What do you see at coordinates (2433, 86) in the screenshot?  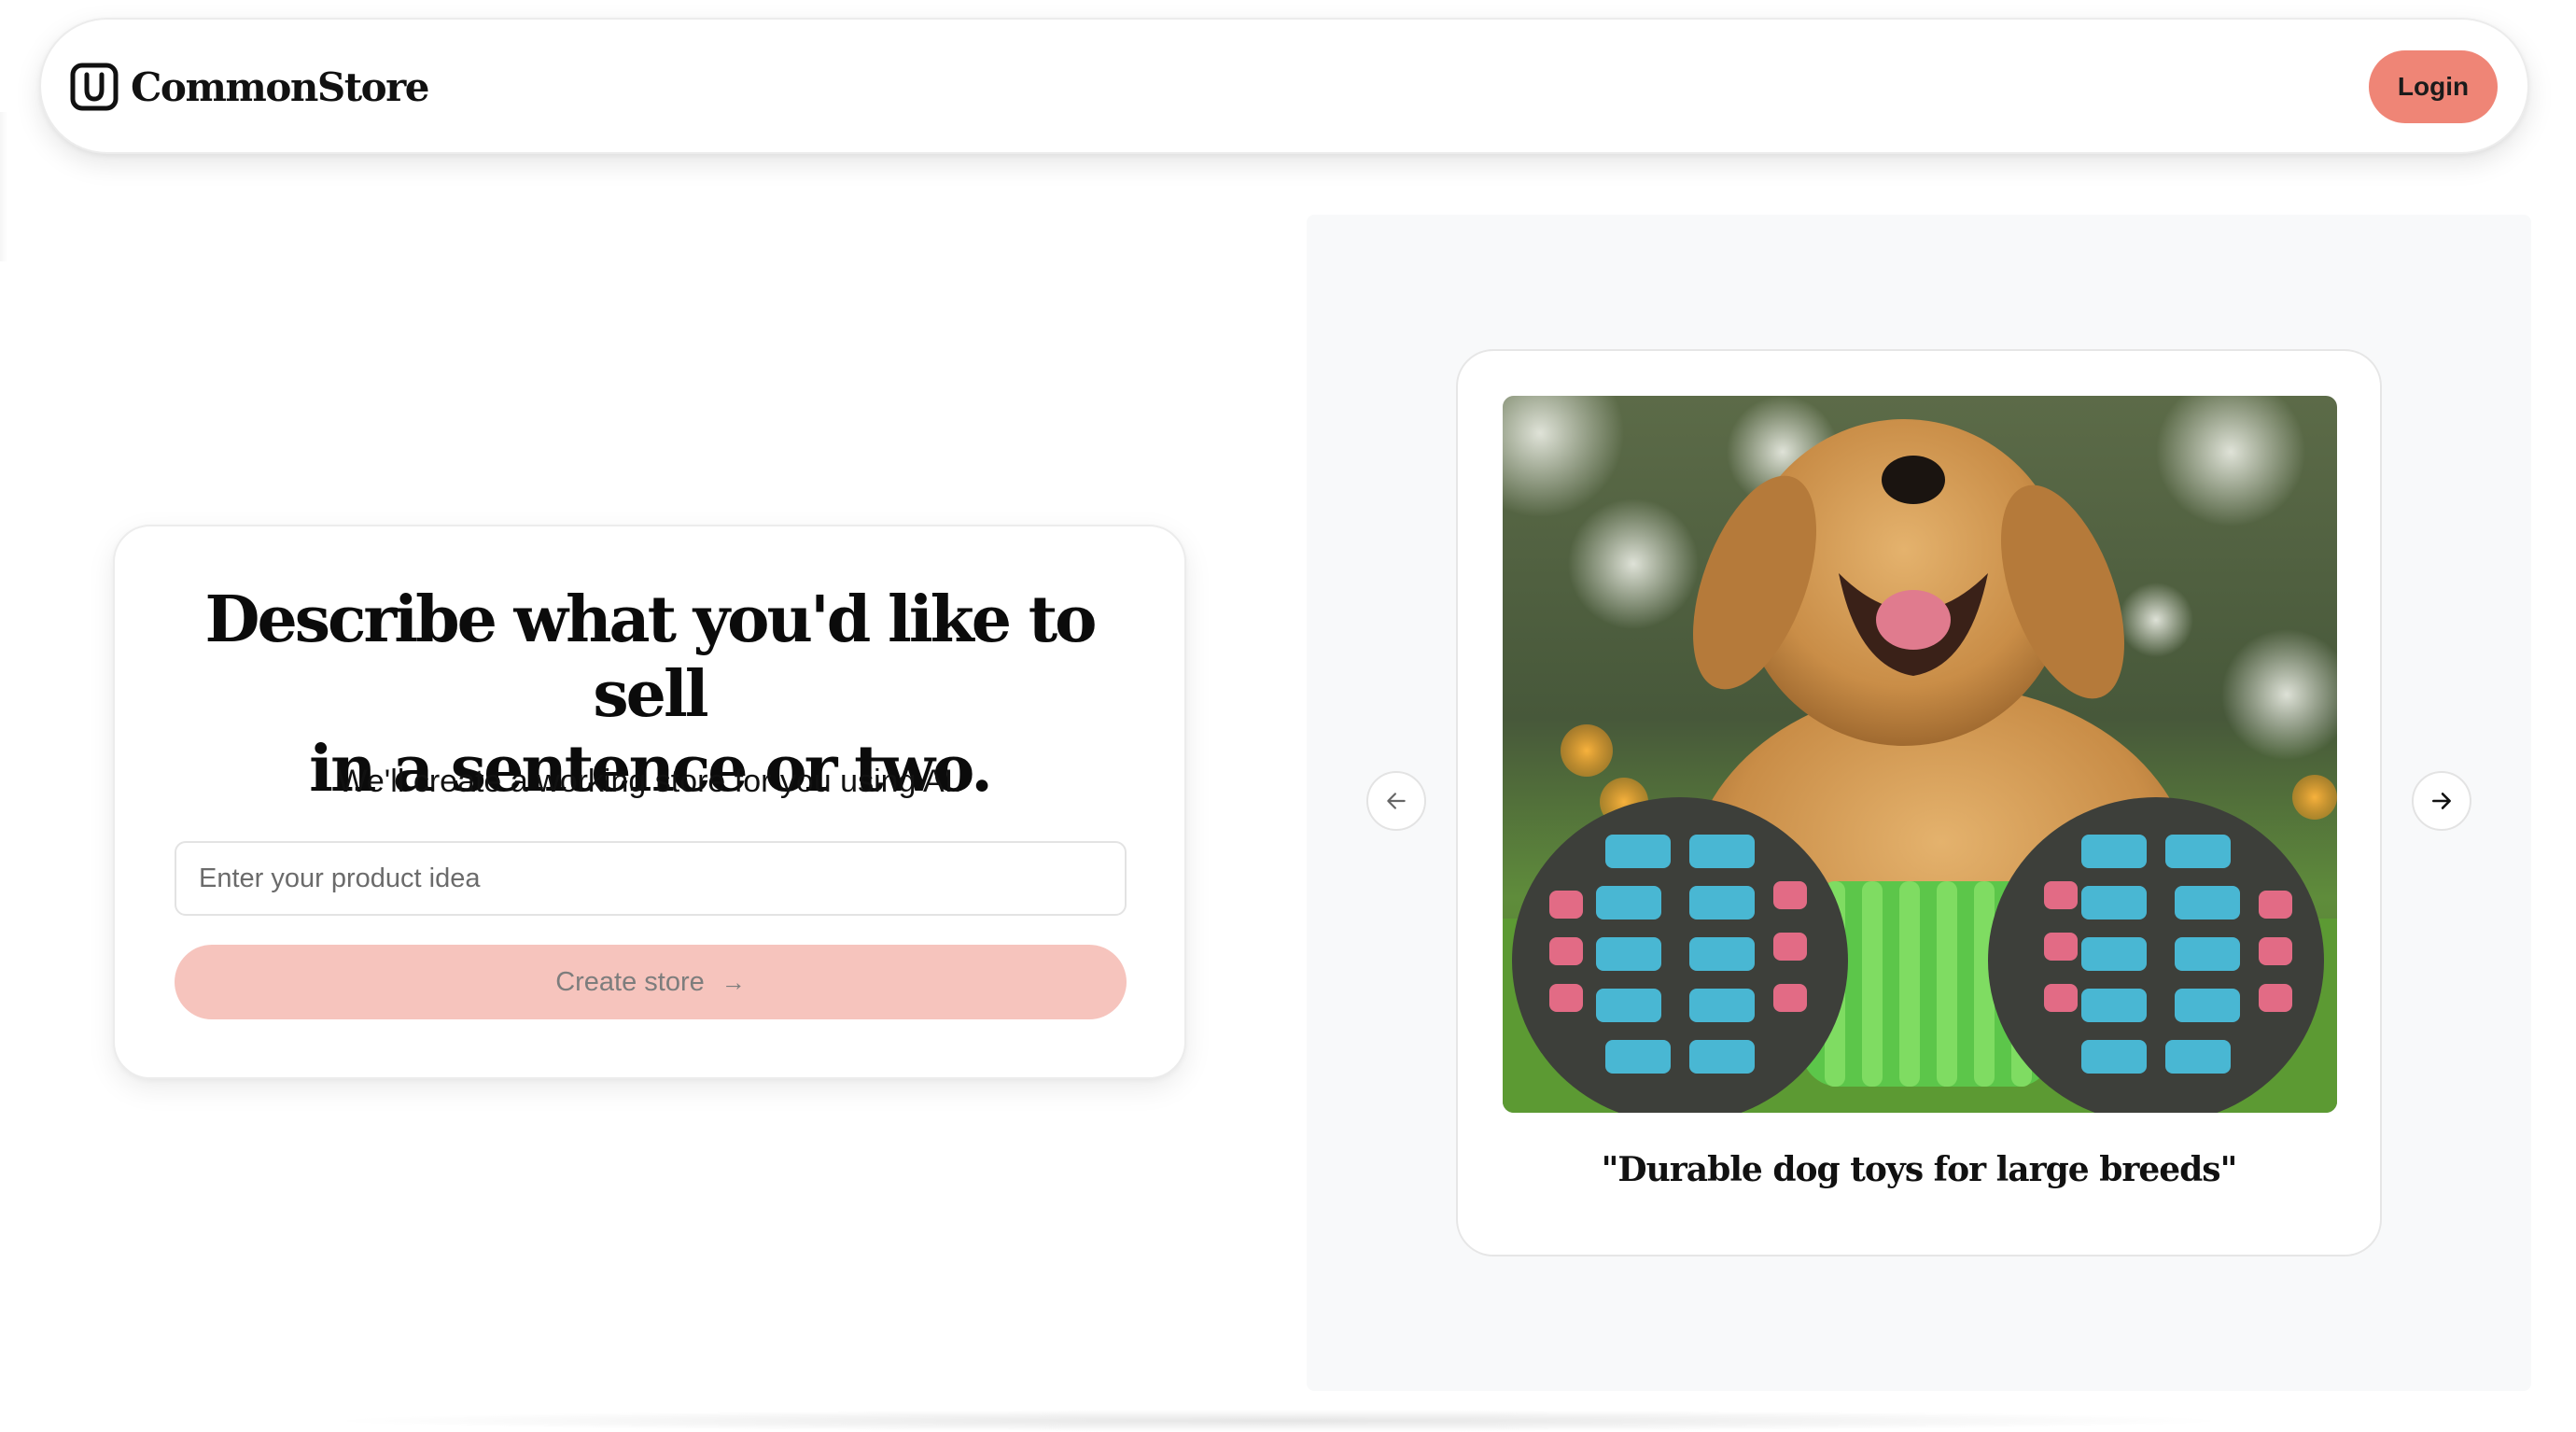 I see `login-button: Login` at bounding box center [2433, 86].